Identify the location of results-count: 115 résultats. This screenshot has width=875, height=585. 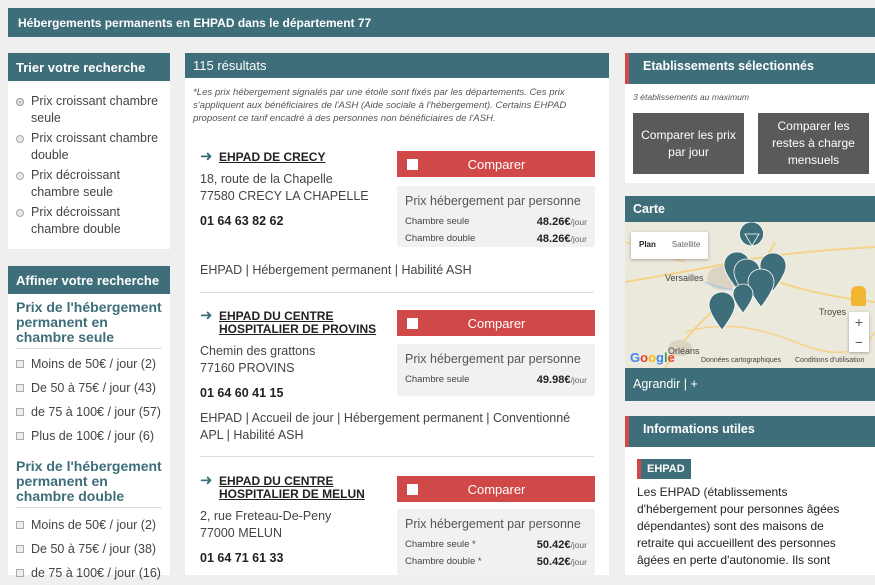
(397, 65).